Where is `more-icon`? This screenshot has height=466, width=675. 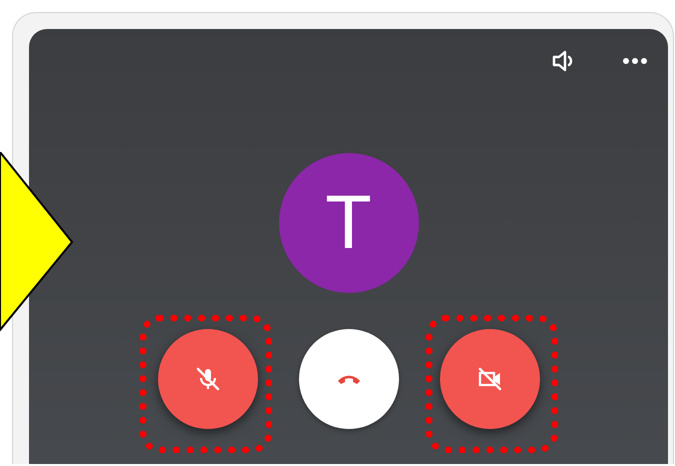 more-icon is located at coordinates (635, 61).